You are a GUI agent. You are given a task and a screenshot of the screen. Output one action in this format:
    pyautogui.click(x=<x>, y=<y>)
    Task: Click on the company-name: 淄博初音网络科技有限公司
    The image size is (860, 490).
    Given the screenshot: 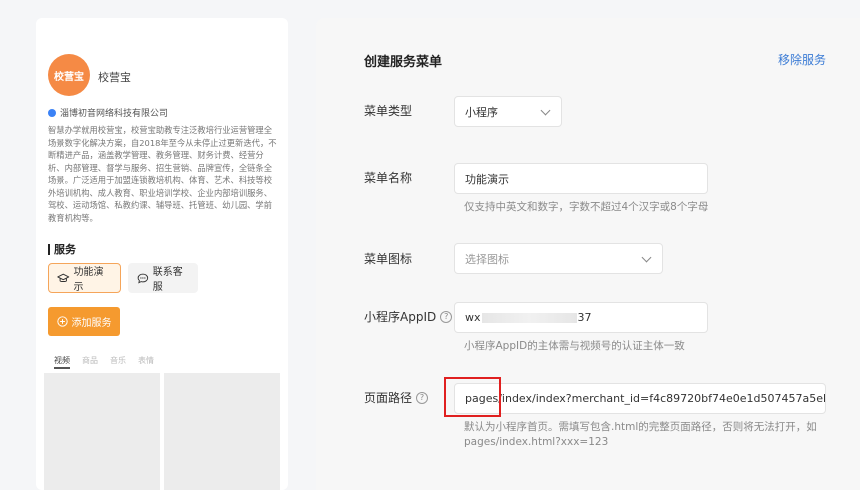 What is the action you would take?
    pyautogui.click(x=108, y=112)
    